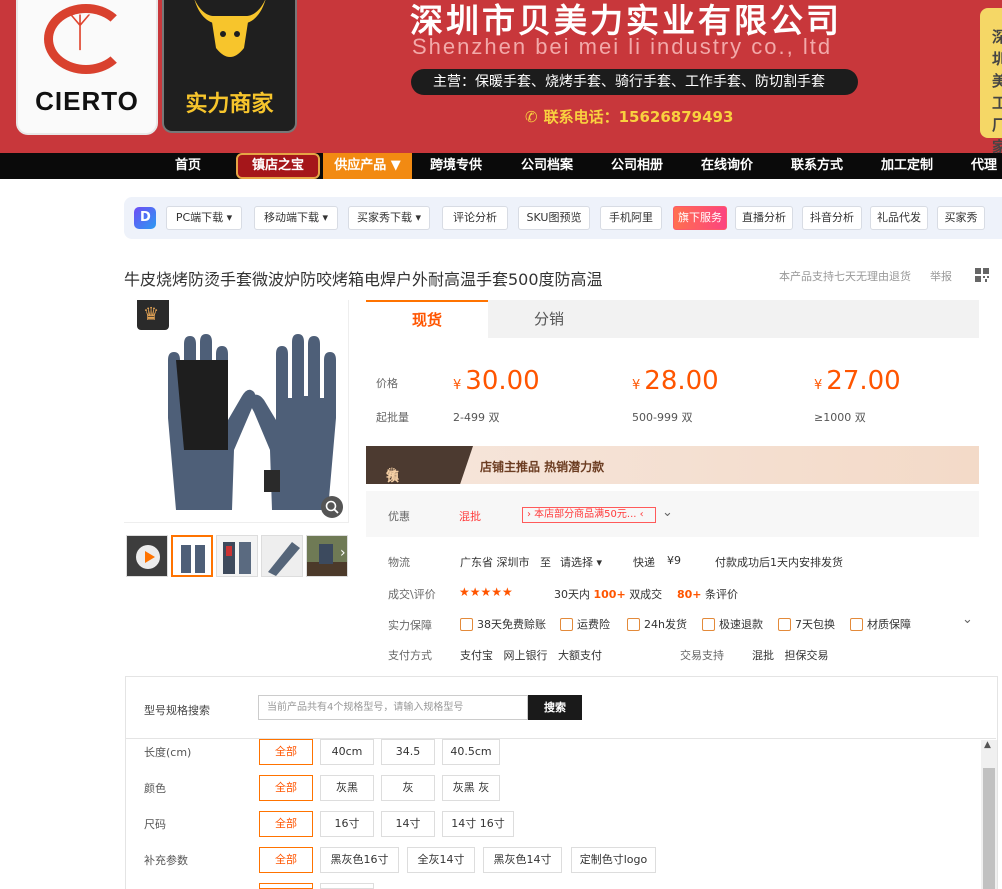 The image size is (1002, 889). Describe the element at coordinates (675, 381) in the screenshot. I see `price-tier-2: ¥28.00` at that location.